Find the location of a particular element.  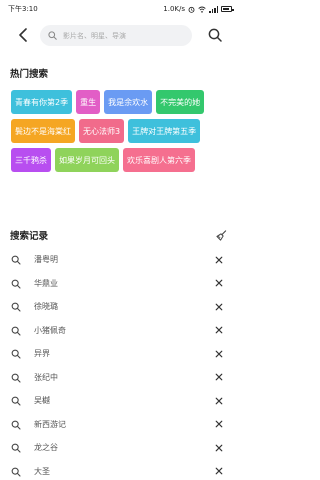

search-header is located at coordinates (120, 35).